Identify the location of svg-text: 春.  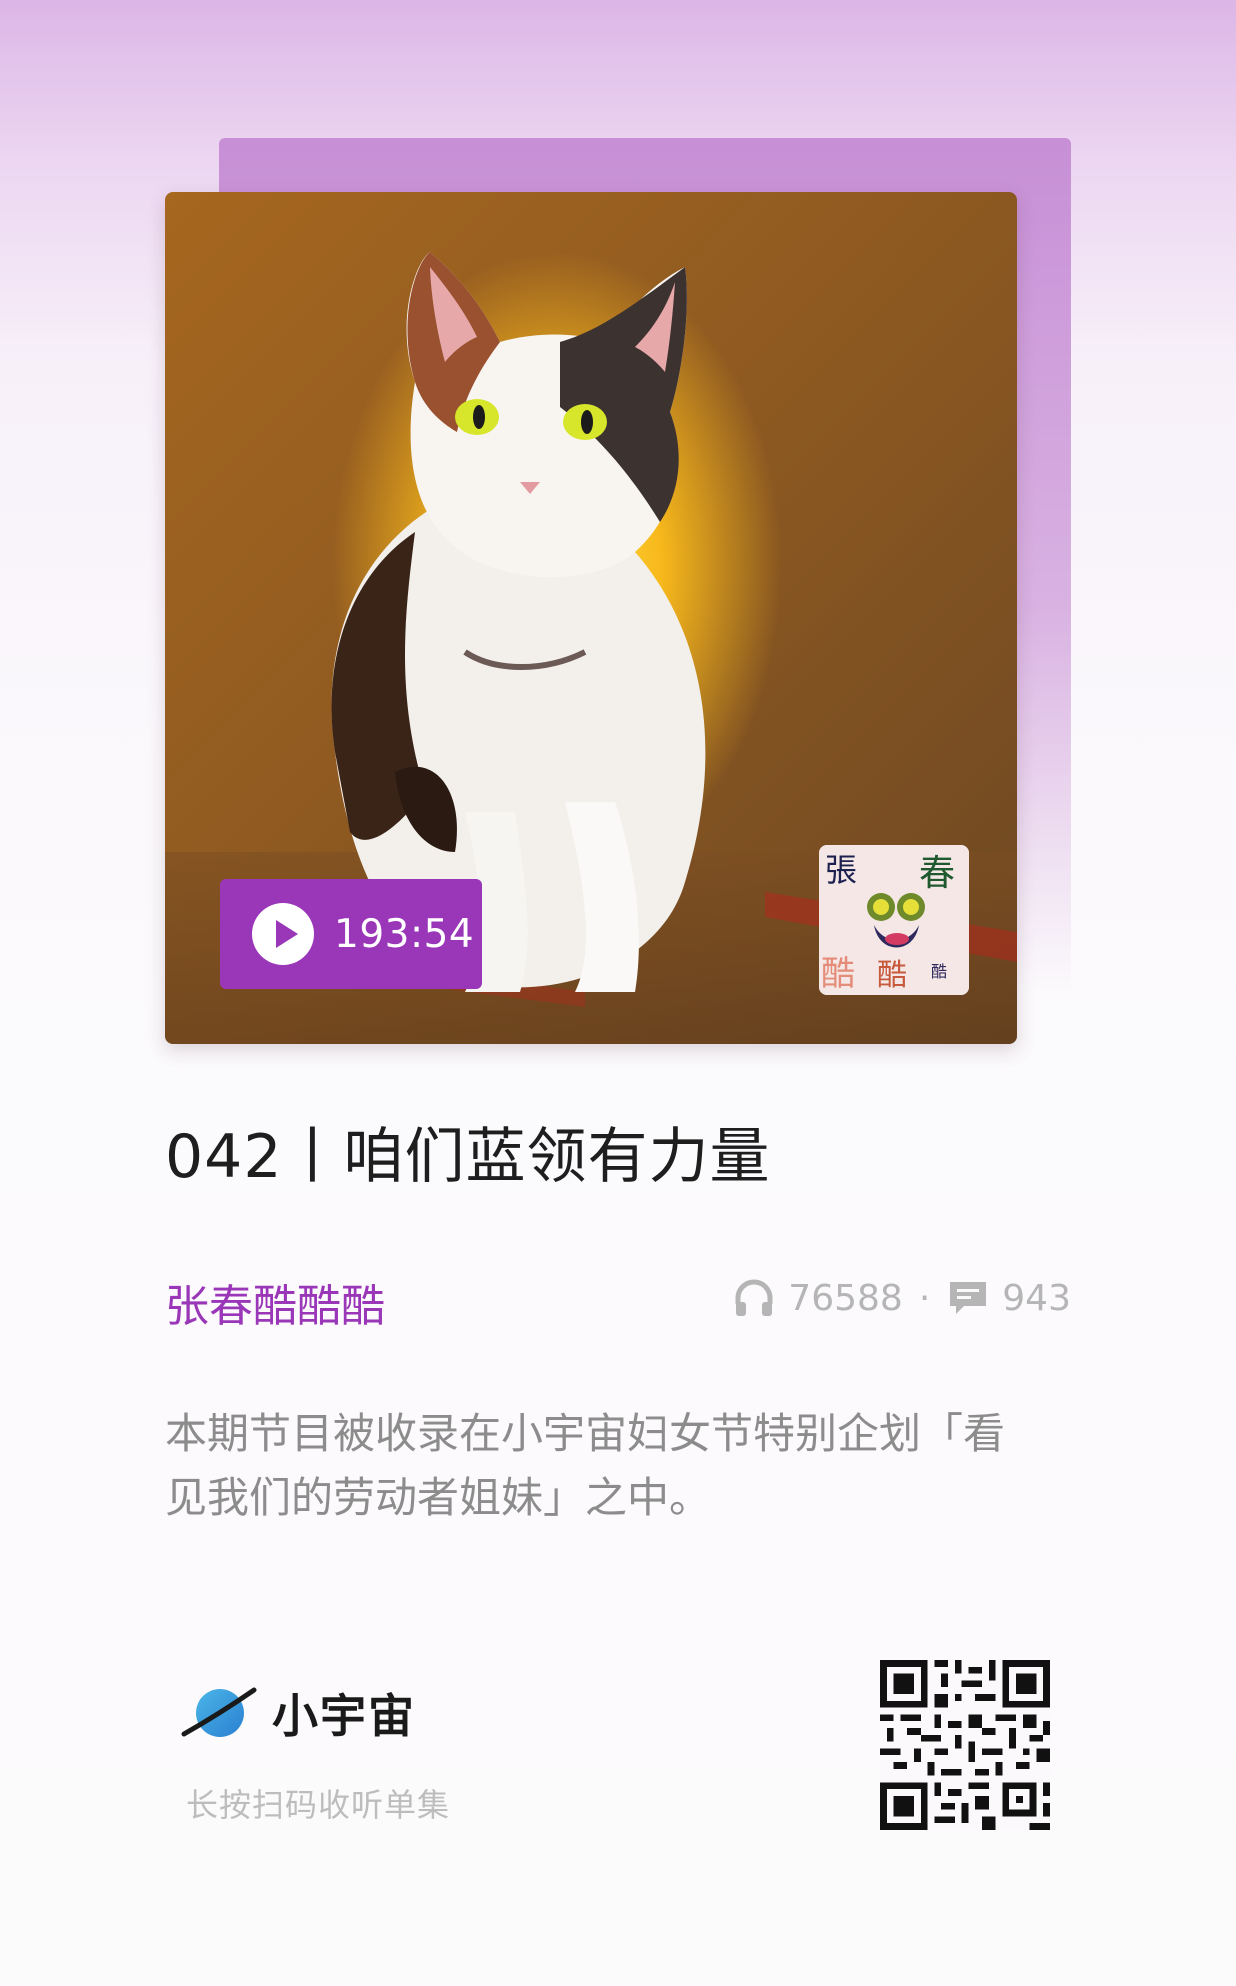
(937, 873).